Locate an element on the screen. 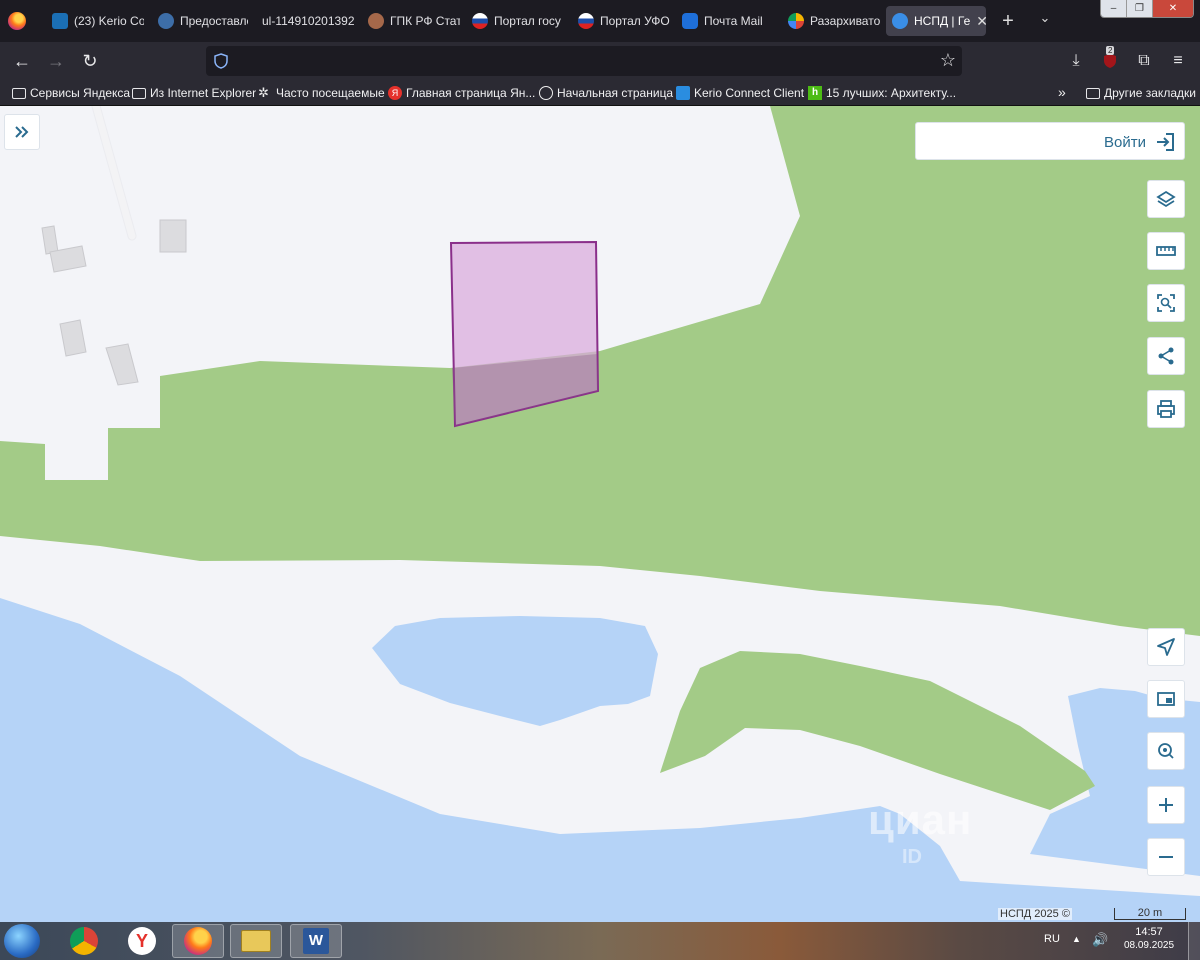 The height and width of the screenshot is (960, 1200). minimap-button is located at coordinates (1166, 699).